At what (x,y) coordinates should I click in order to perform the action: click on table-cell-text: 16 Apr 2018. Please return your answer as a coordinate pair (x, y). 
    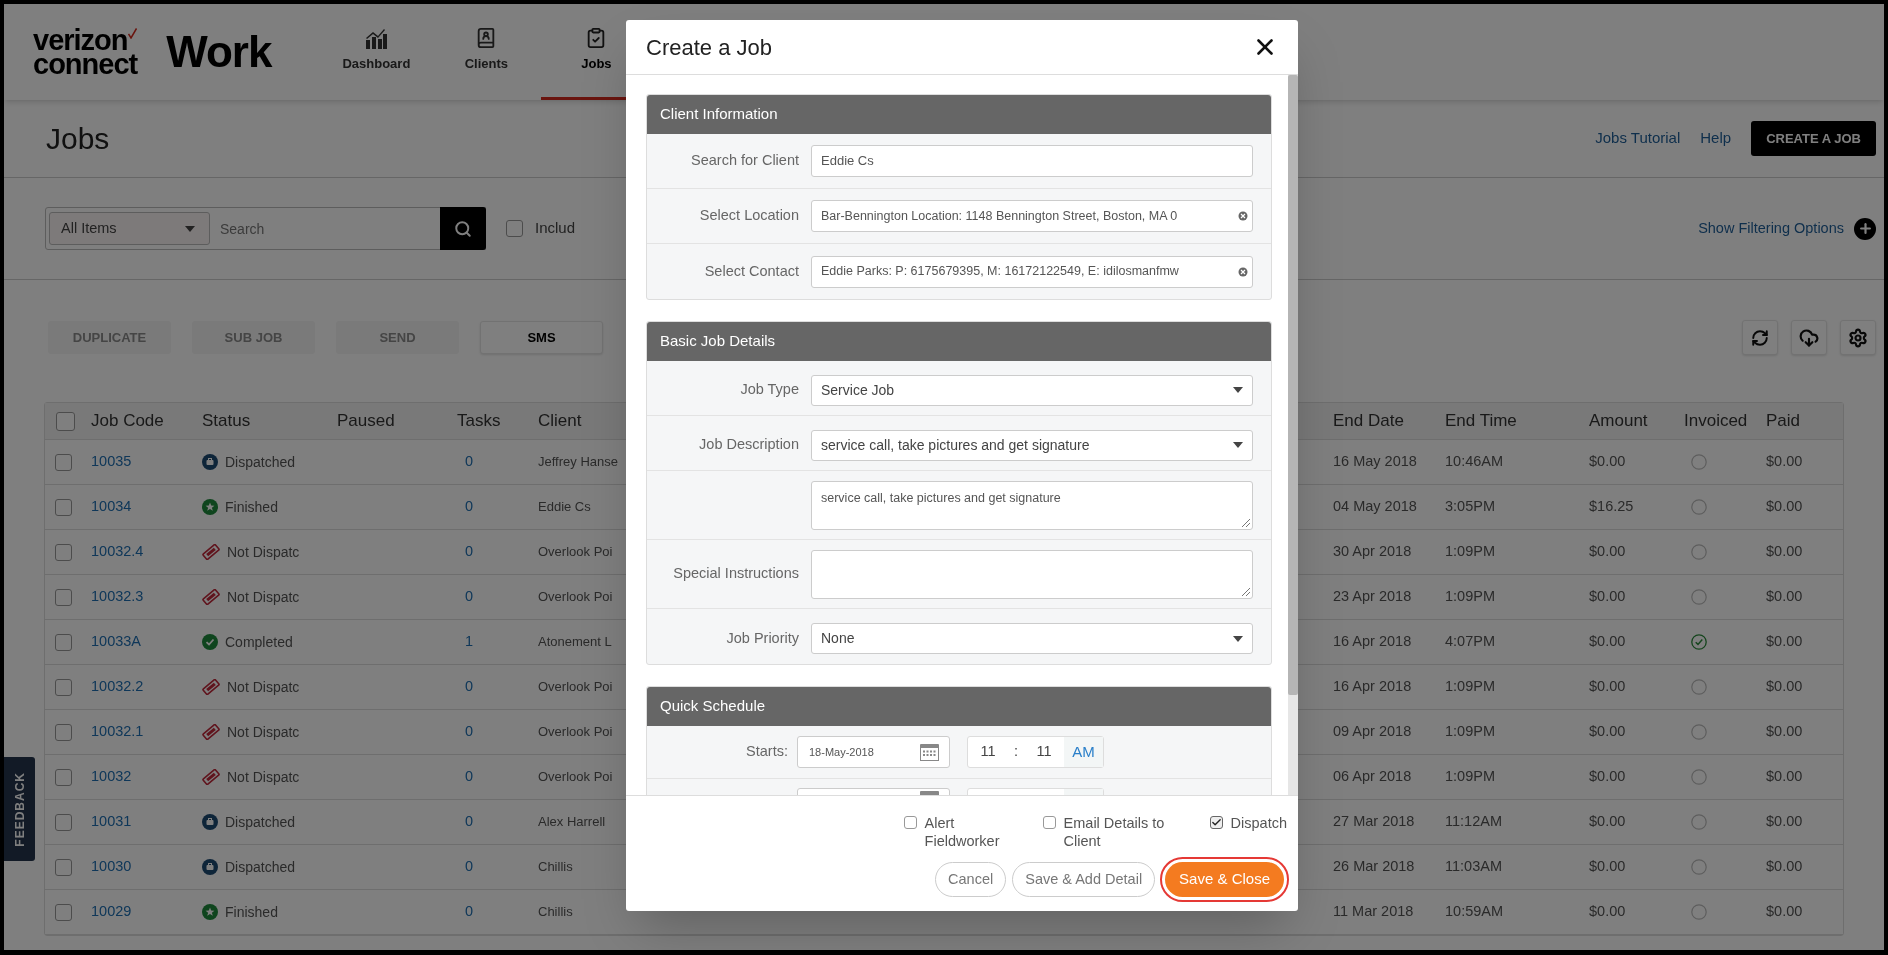
    Looking at the image, I should click on (1372, 687).